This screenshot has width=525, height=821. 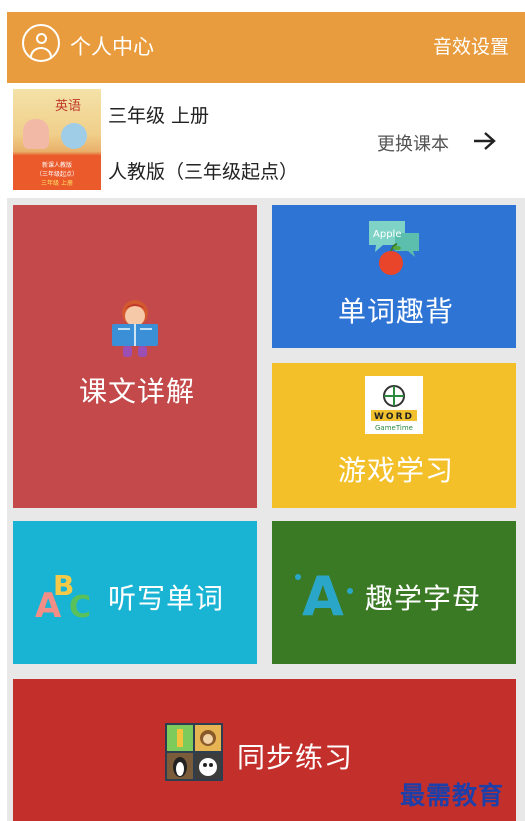 What do you see at coordinates (56, 174) in the screenshot?
I see `cover-edition: （三年级起点）` at bounding box center [56, 174].